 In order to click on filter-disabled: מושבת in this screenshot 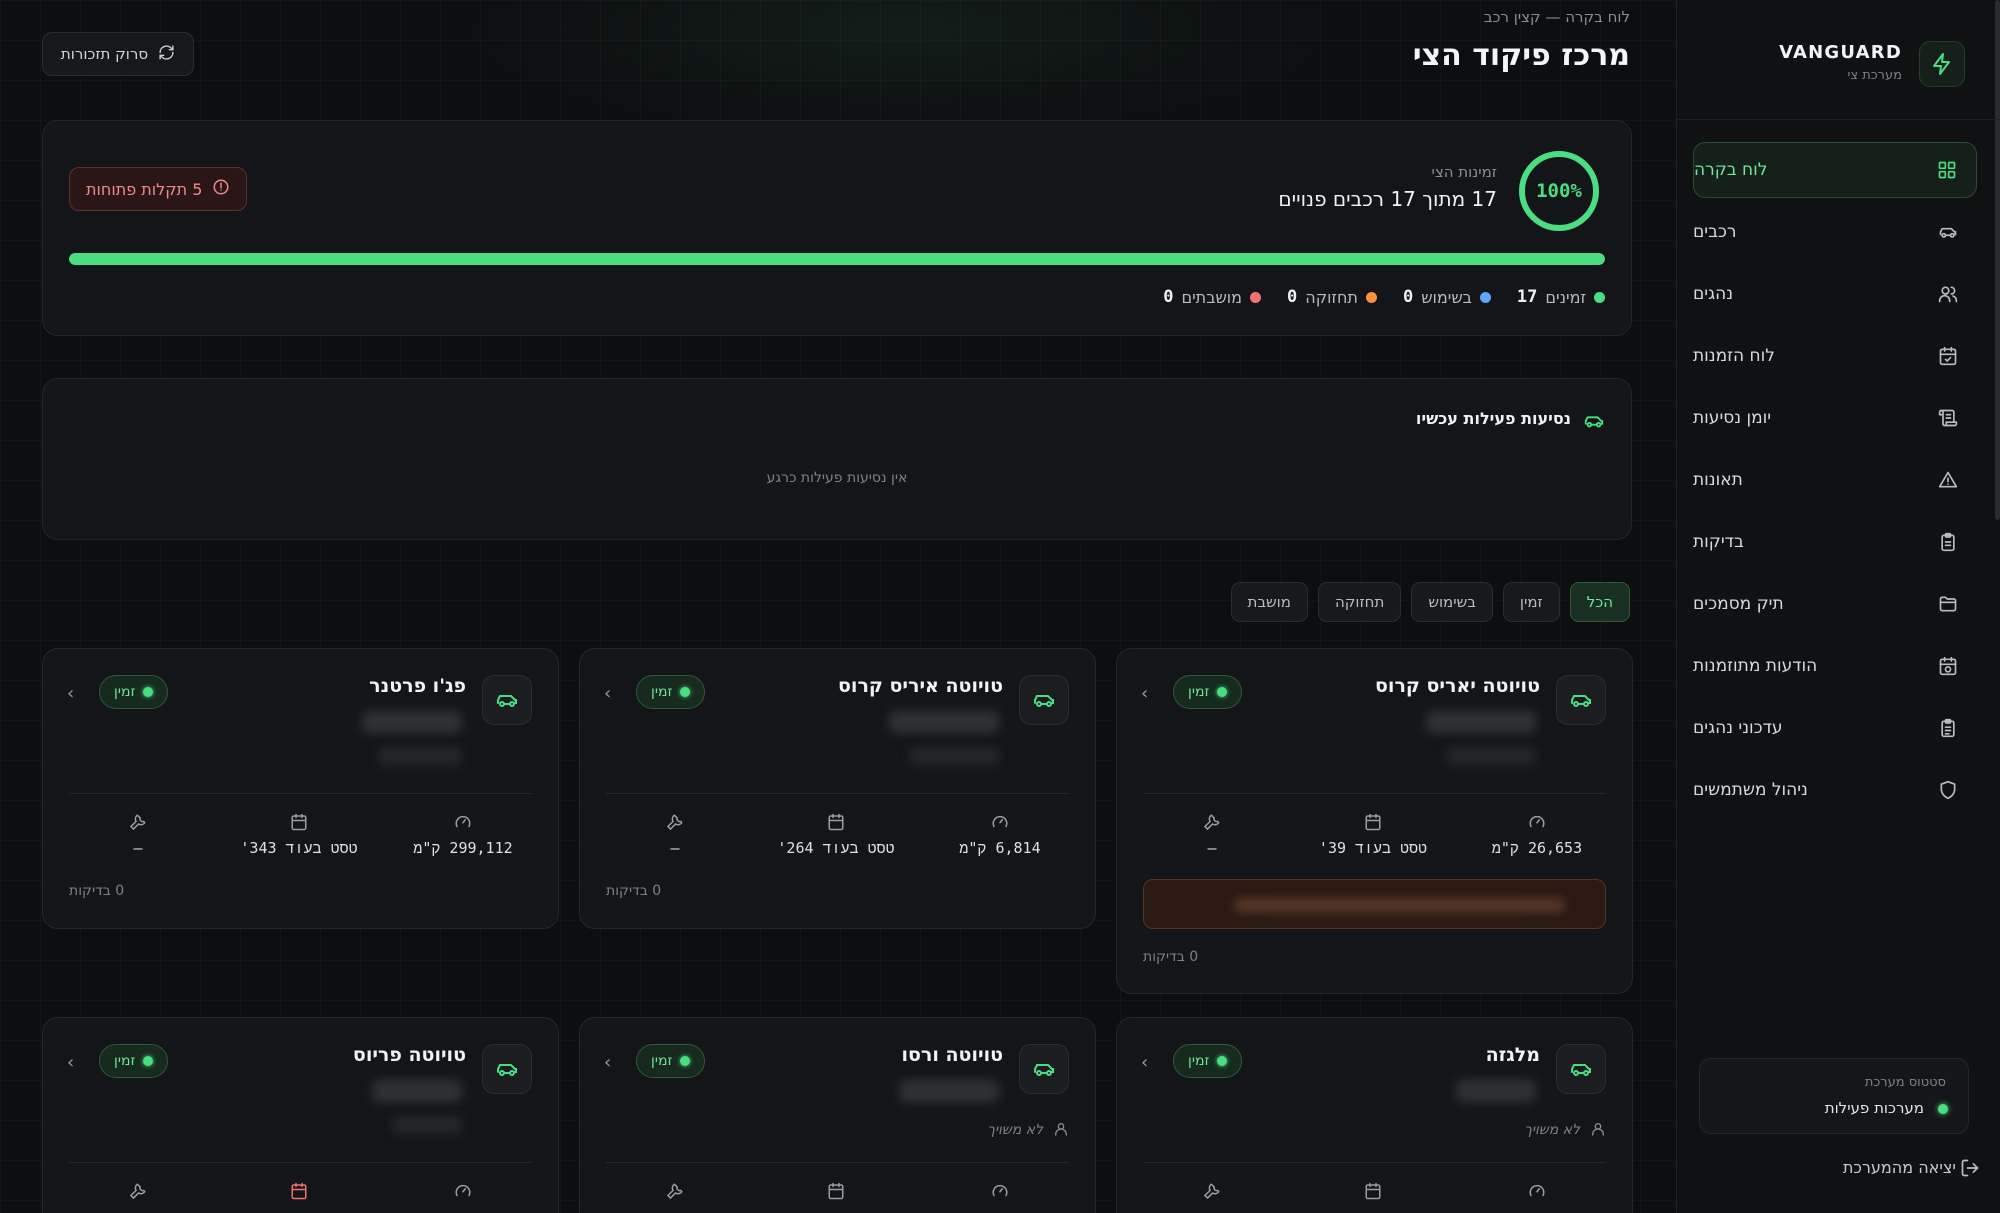, I will do `click(1269, 602)`.